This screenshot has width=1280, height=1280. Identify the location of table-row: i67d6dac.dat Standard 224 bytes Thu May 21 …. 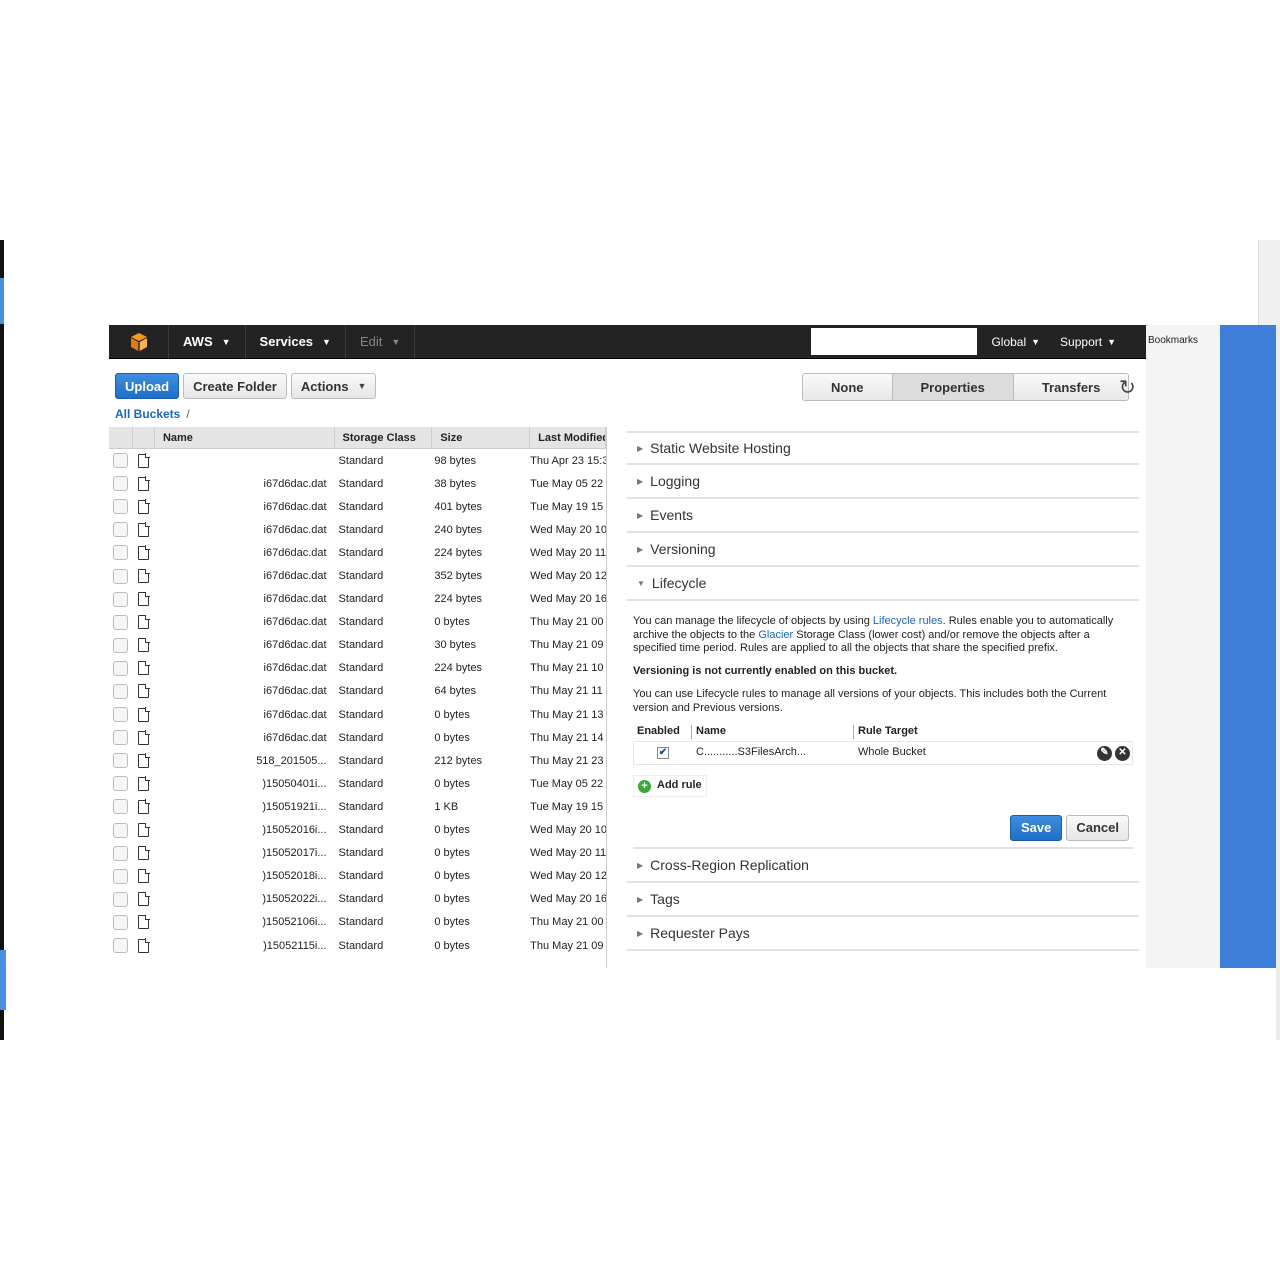
(357, 668).